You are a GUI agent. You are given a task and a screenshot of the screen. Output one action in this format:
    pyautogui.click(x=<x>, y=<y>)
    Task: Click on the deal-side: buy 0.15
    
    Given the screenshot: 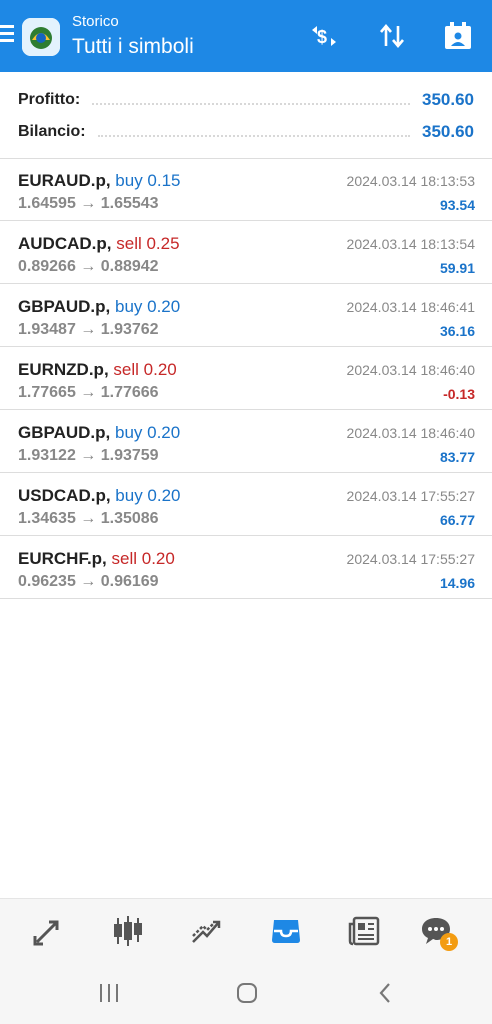 What is the action you would take?
    pyautogui.click(x=148, y=180)
    